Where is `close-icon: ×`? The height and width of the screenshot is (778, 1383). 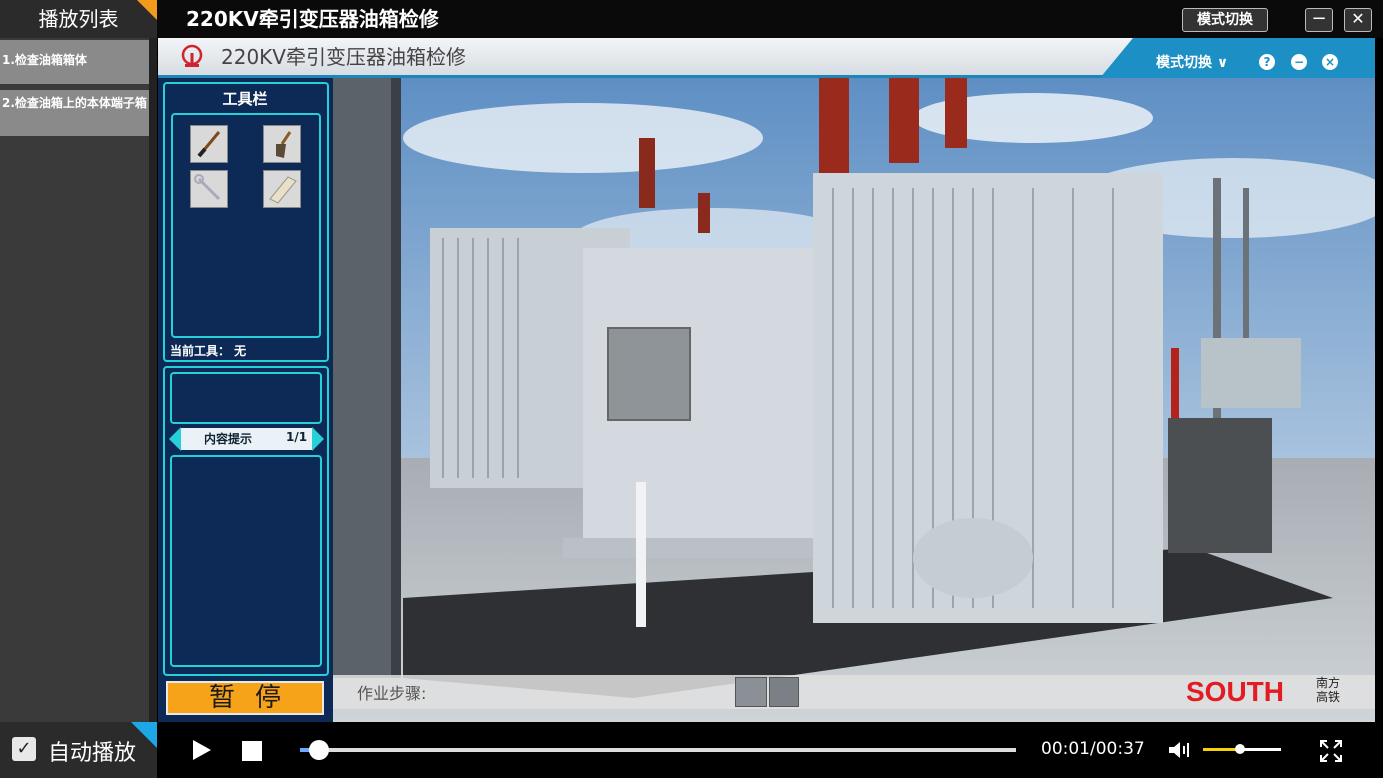 close-icon: × is located at coordinates (1330, 62).